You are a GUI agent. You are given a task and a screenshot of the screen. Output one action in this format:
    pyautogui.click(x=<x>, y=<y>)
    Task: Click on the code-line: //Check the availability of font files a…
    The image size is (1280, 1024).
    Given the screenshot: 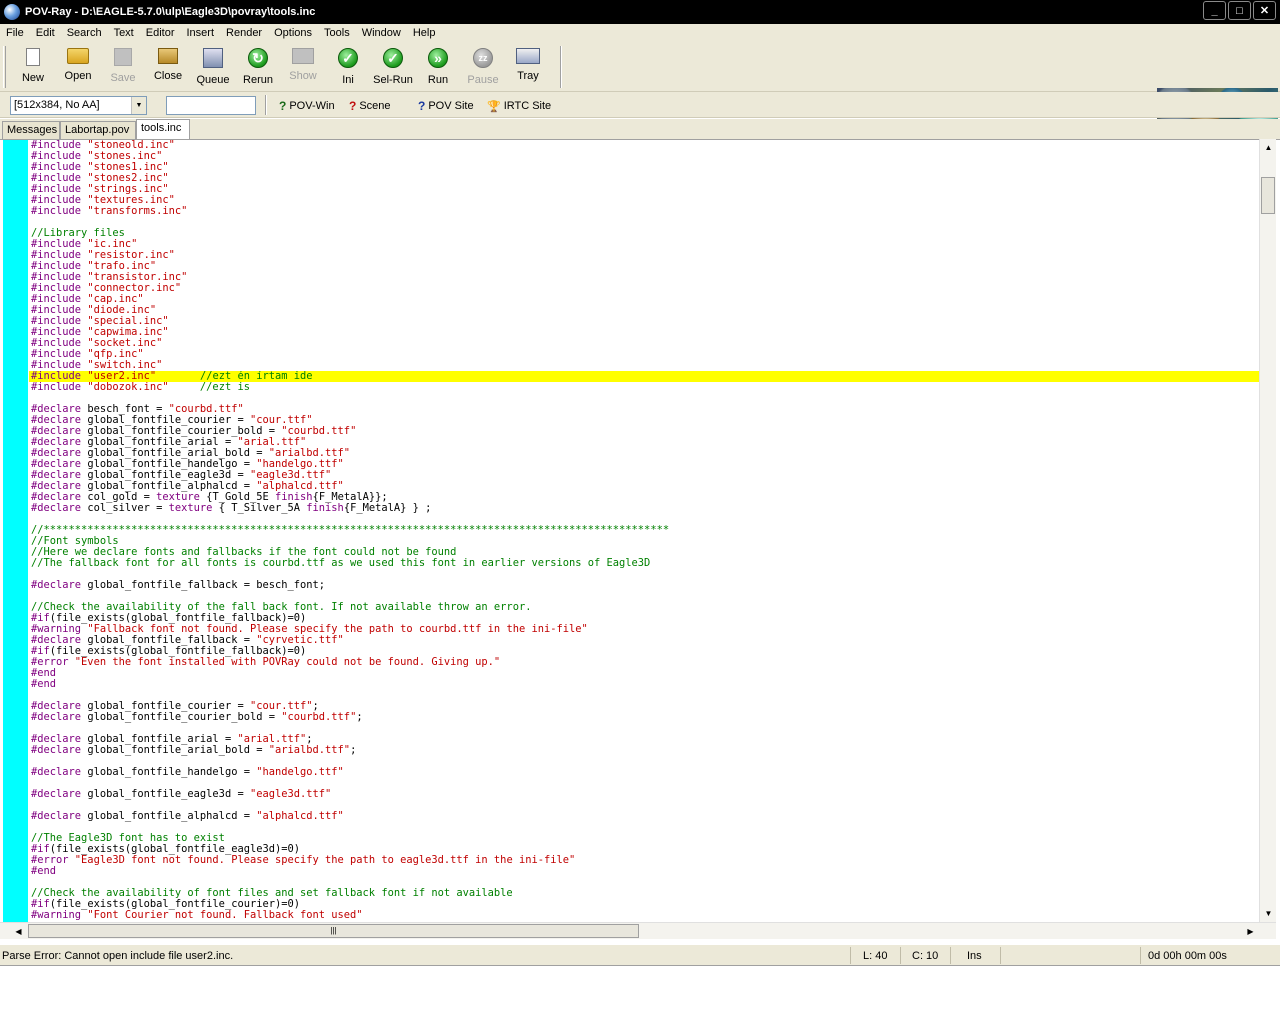 What is the action you would take?
    pyautogui.click(x=645, y=893)
    